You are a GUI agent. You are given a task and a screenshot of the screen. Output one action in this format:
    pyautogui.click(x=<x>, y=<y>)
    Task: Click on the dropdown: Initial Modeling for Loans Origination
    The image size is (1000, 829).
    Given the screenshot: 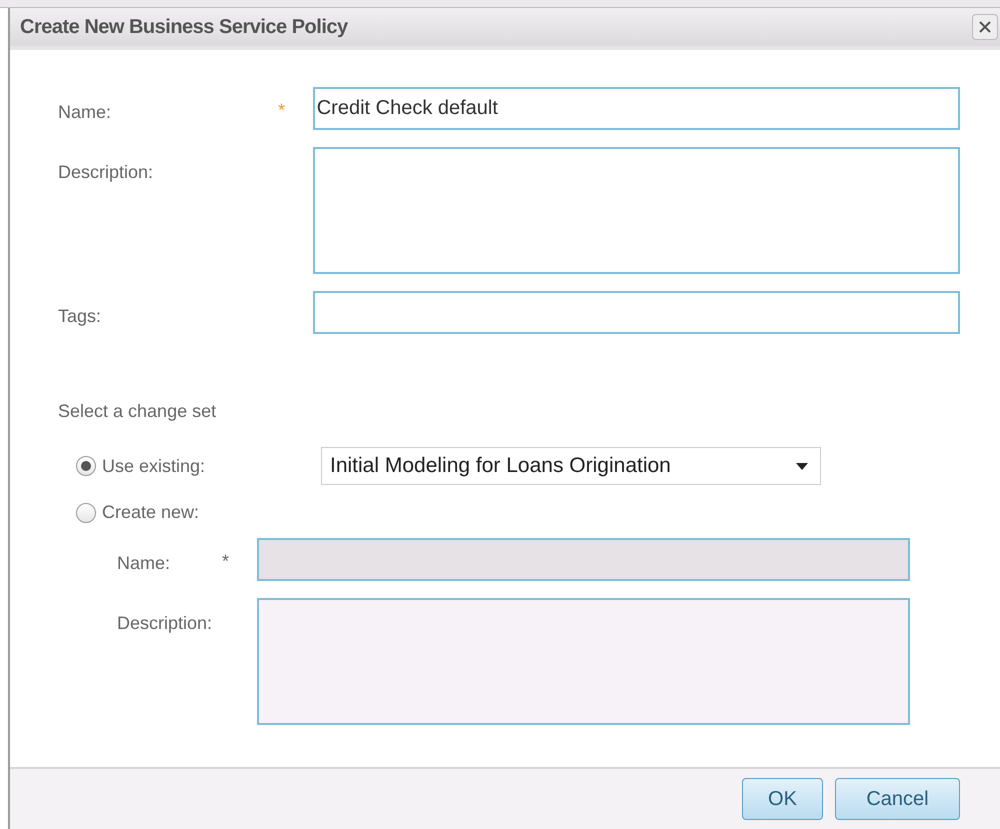 What is the action you would take?
    pyautogui.click(x=571, y=466)
    